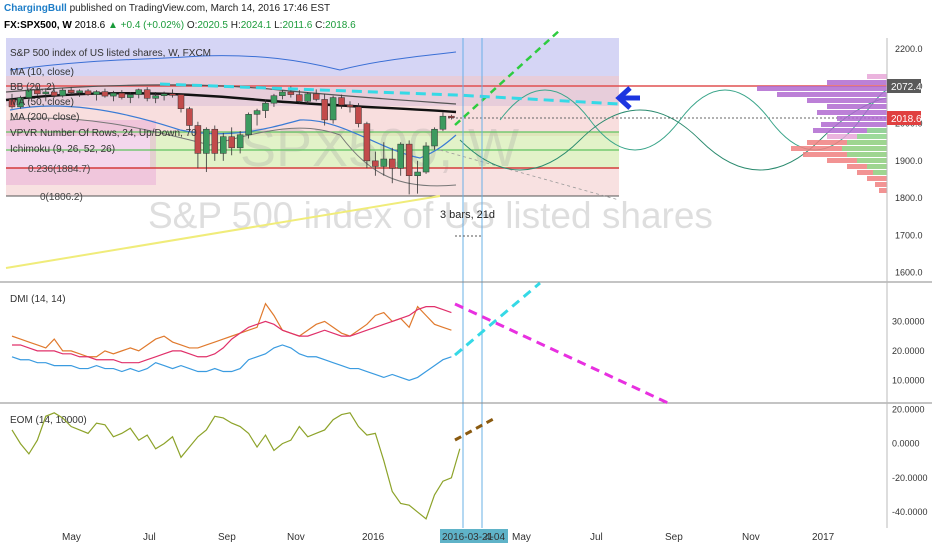 The width and height of the screenshot is (932, 550). I want to click on dmi-line--DI, so click(231, 330).